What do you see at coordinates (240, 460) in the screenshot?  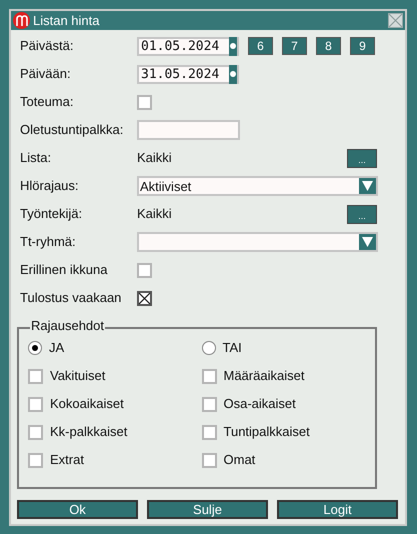 I see `option-label: Omat` at bounding box center [240, 460].